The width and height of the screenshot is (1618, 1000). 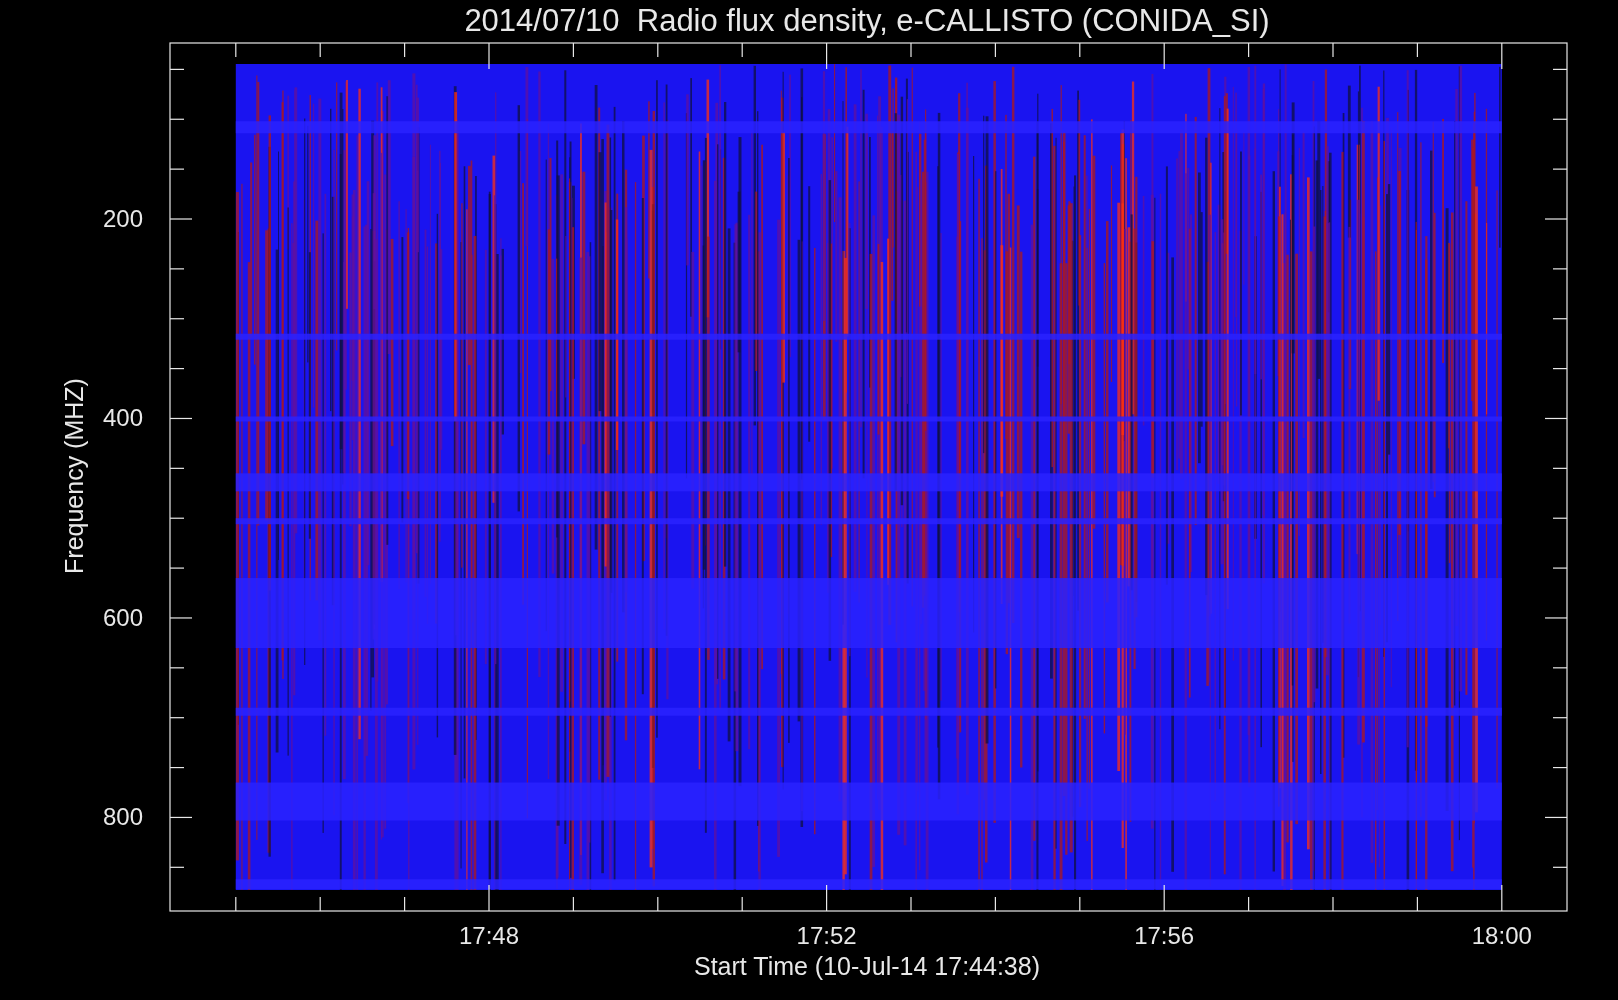 I want to click on y-tick-label: 800, so click(x=122, y=817).